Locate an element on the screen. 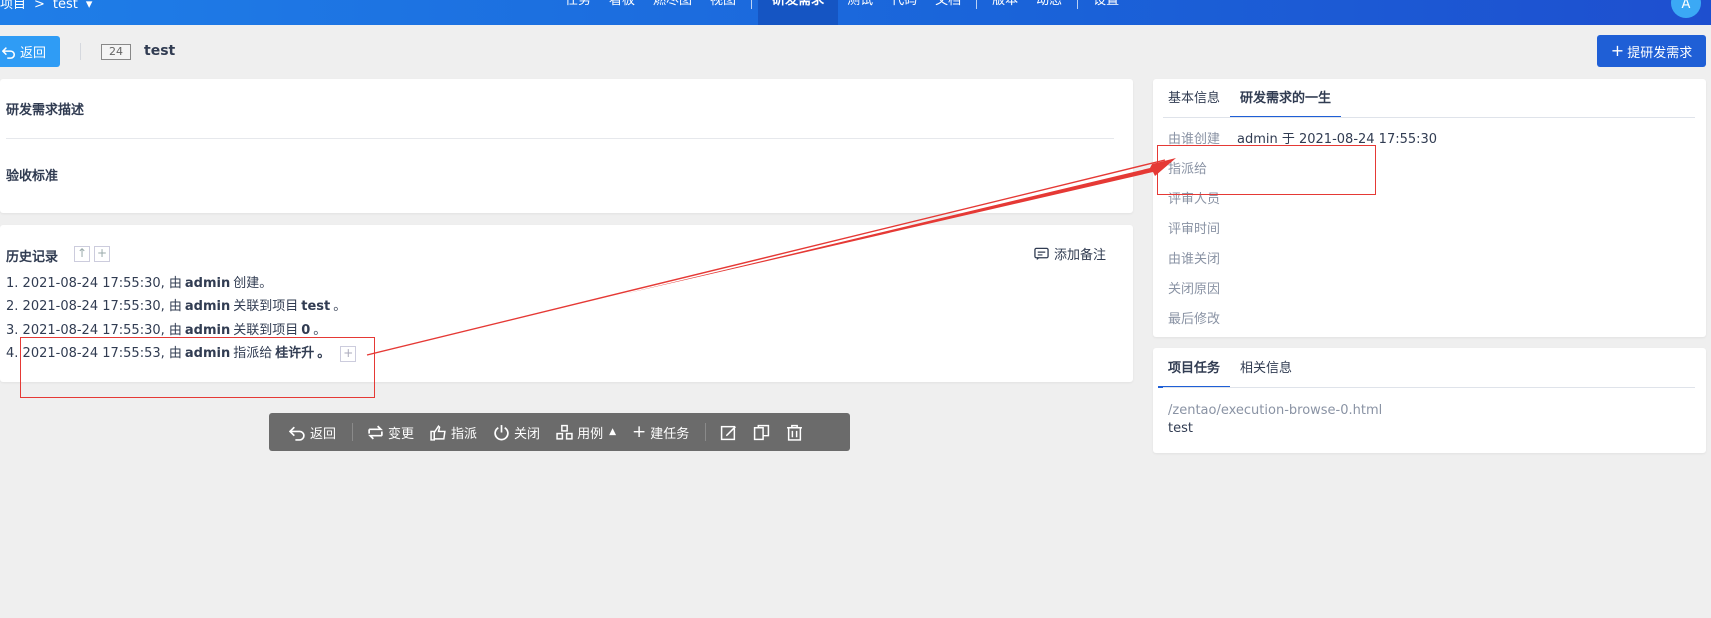  annotation-arrow-shaft-thin is located at coordinates (766, 257).